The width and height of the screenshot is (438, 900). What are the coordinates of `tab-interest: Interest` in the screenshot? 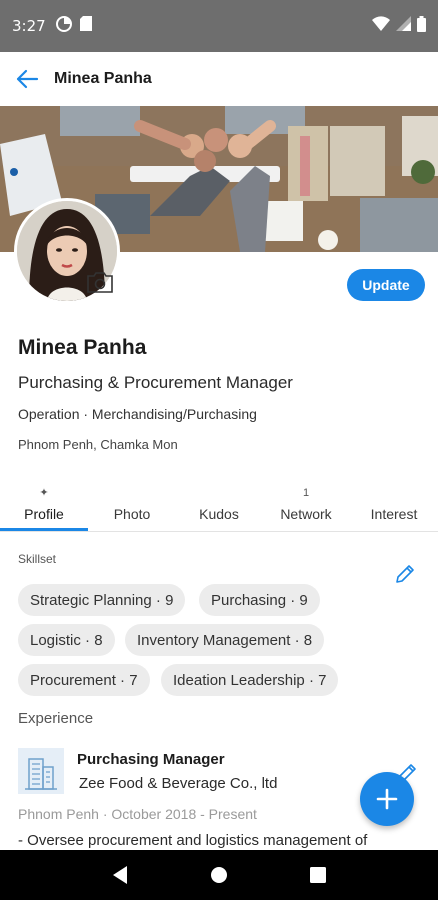 It's located at (394, 505).